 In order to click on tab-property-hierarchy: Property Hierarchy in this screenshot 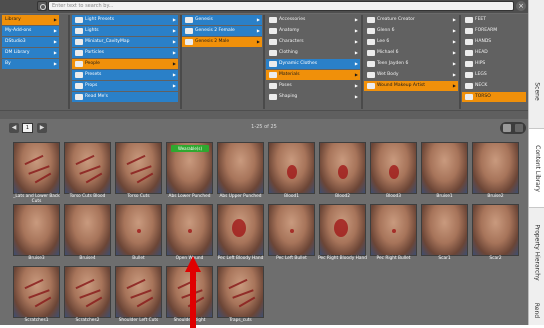, I will do `click(536, 252)`.